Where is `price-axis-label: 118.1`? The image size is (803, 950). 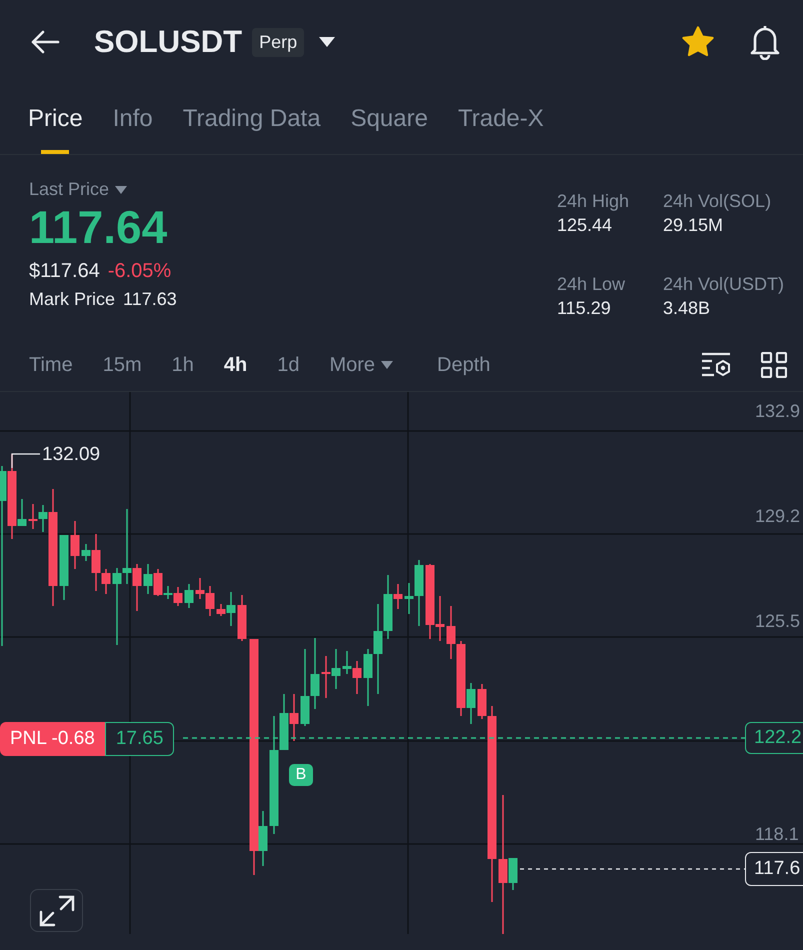 price-axis-label: 118.1 is located at coordinates (777, 834).